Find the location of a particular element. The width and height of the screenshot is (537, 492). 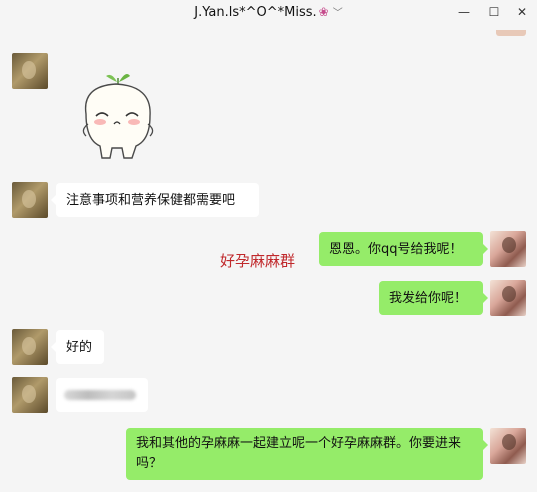

redacted-content is located at coordinates (100, 395).